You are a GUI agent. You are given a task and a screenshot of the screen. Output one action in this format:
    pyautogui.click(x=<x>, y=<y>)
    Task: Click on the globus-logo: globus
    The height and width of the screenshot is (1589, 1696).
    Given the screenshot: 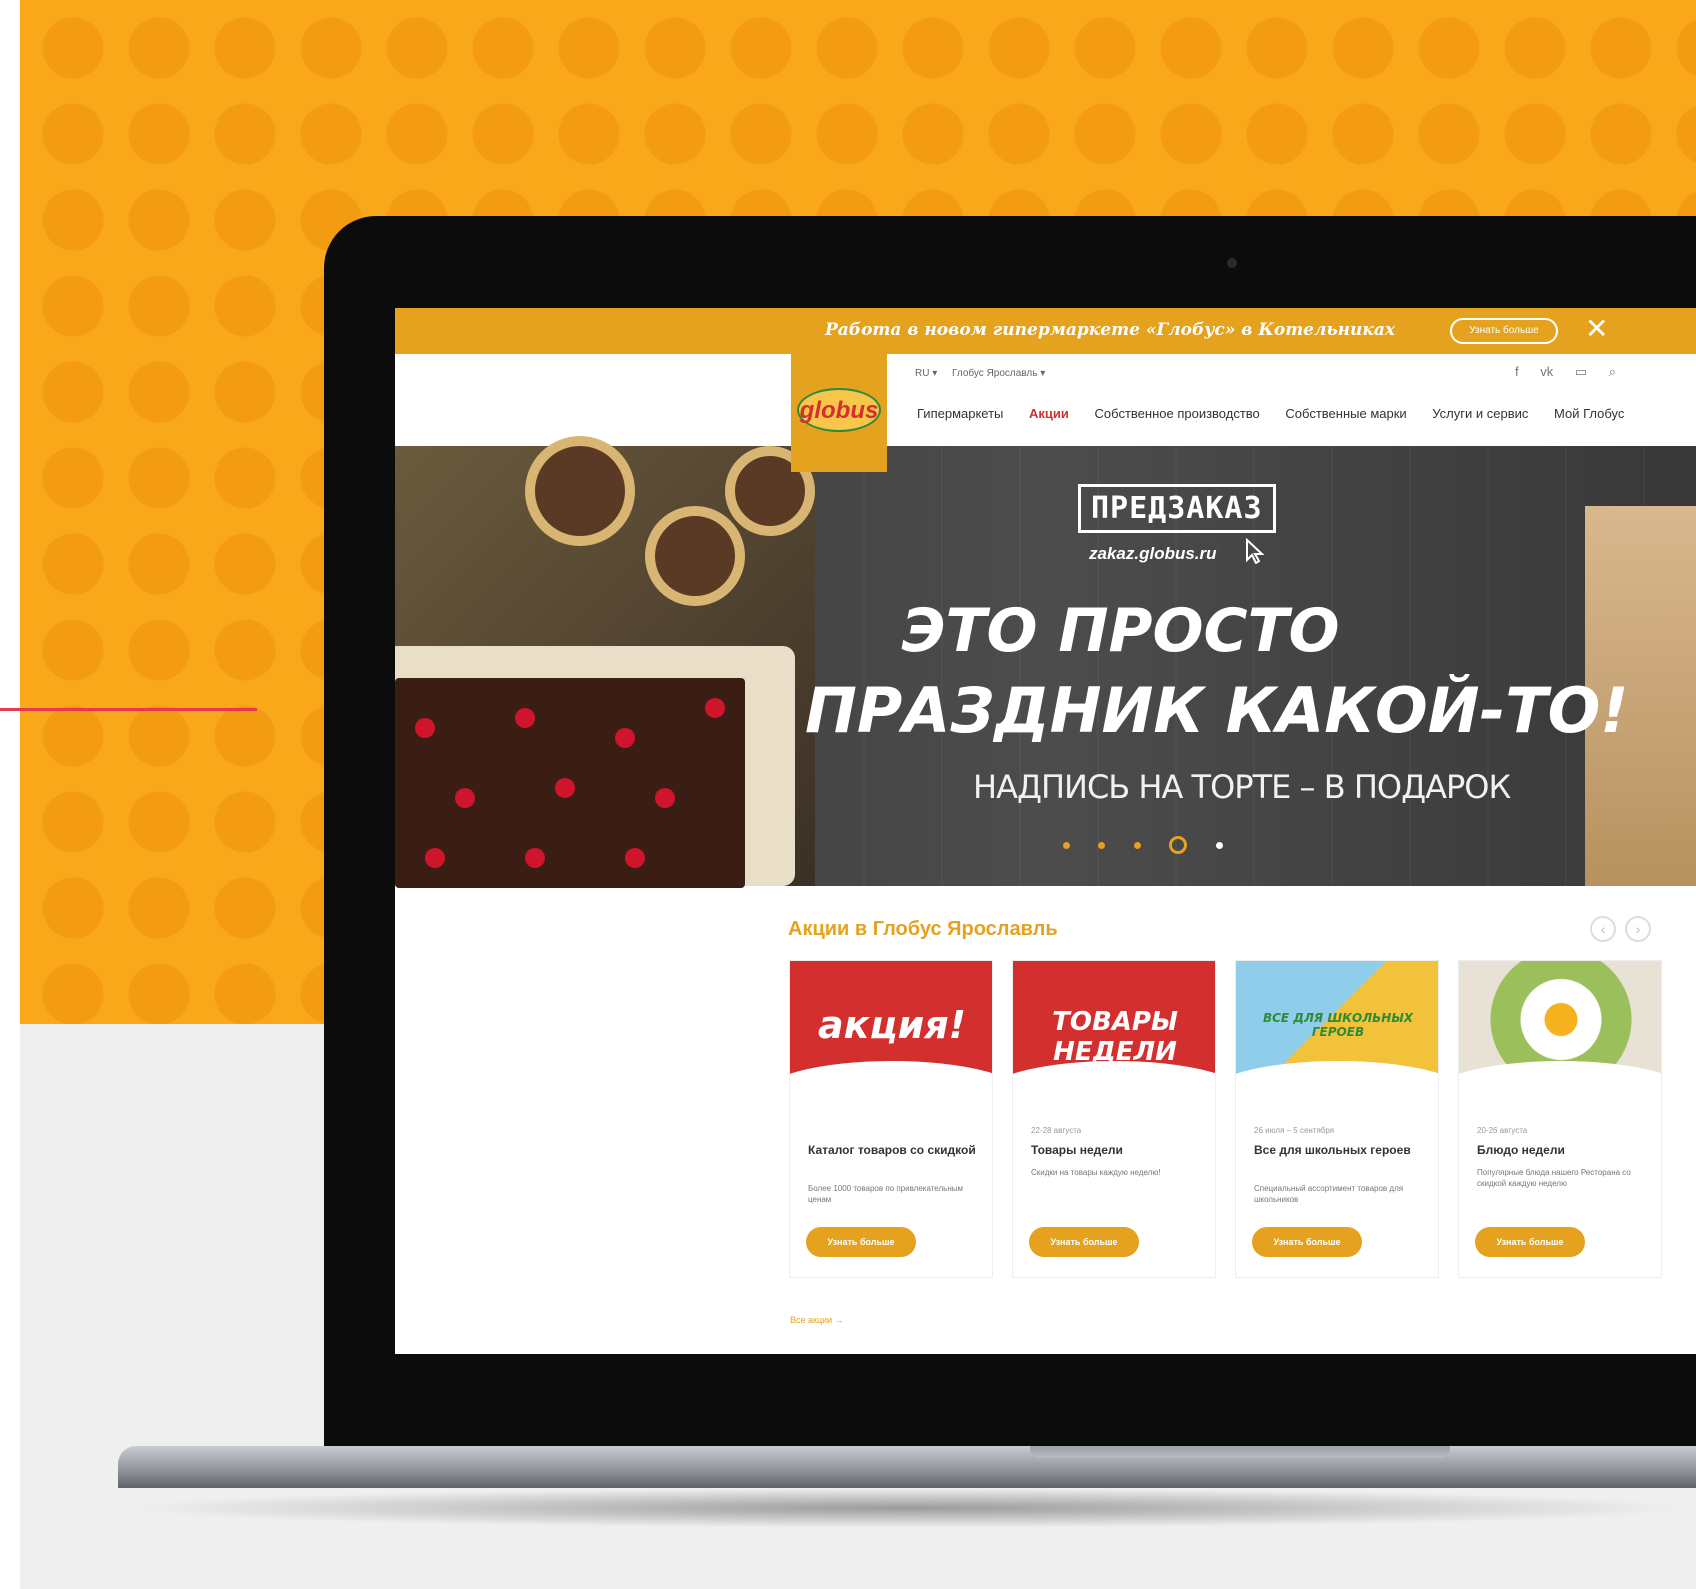 What is the action you would take?
    pyautogui.click(x=839, y=413)
    